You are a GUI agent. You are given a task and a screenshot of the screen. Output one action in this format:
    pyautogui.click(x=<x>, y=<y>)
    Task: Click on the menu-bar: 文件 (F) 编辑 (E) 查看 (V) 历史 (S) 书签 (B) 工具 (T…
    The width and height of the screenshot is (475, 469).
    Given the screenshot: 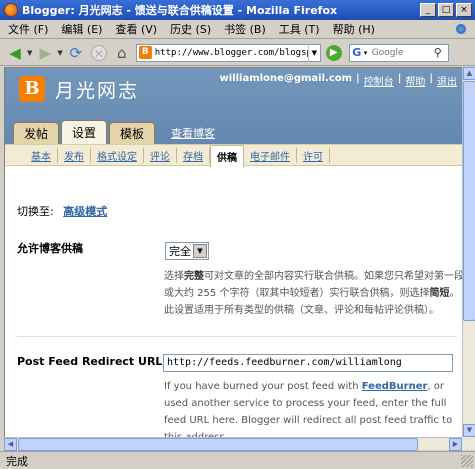 What is the action you would take?
    pyautogui.click(x=237, y=29)
    